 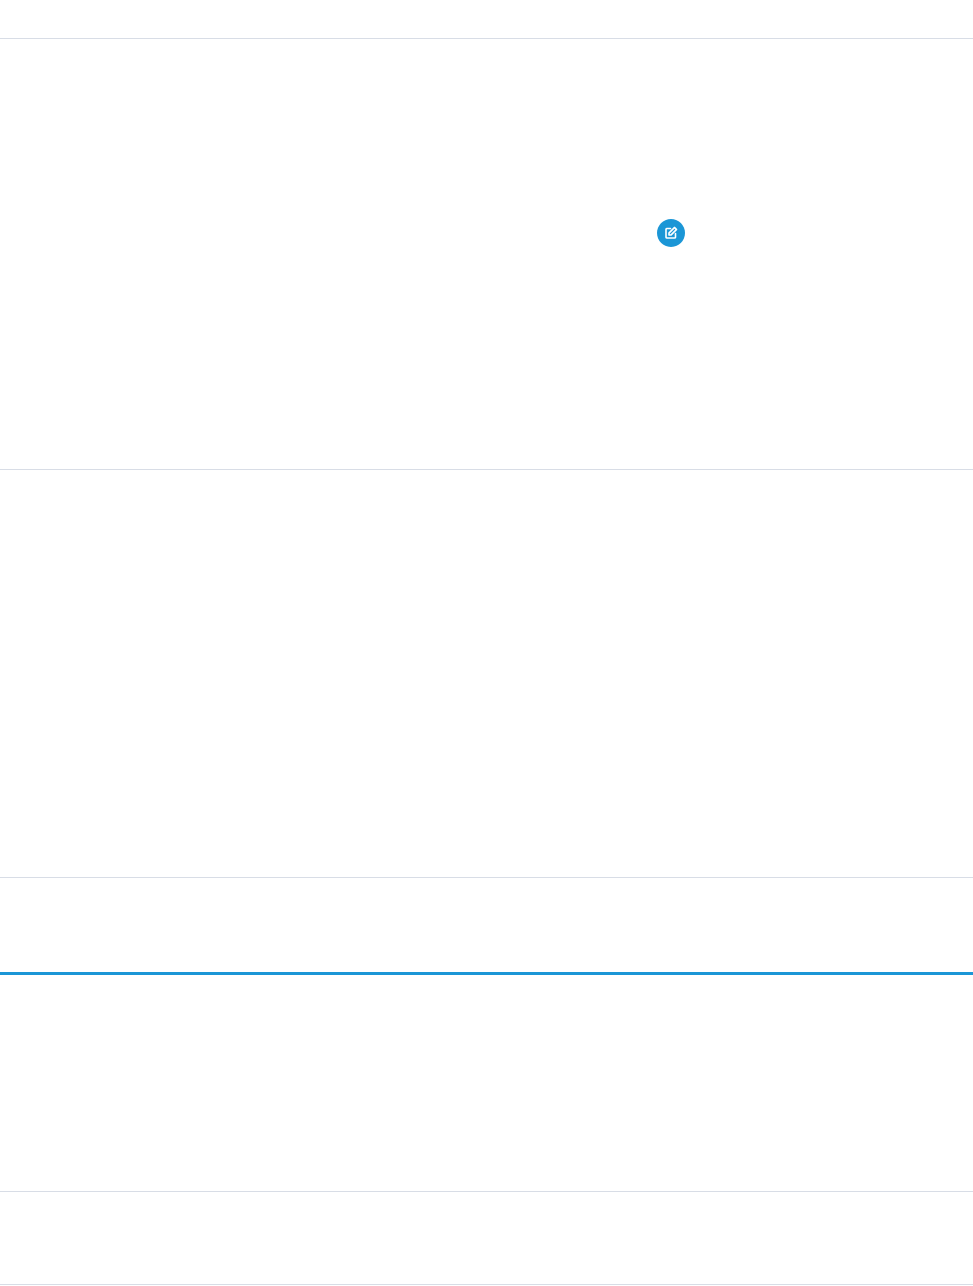 I want to click on row-divider, so click(x=486, y=1284).